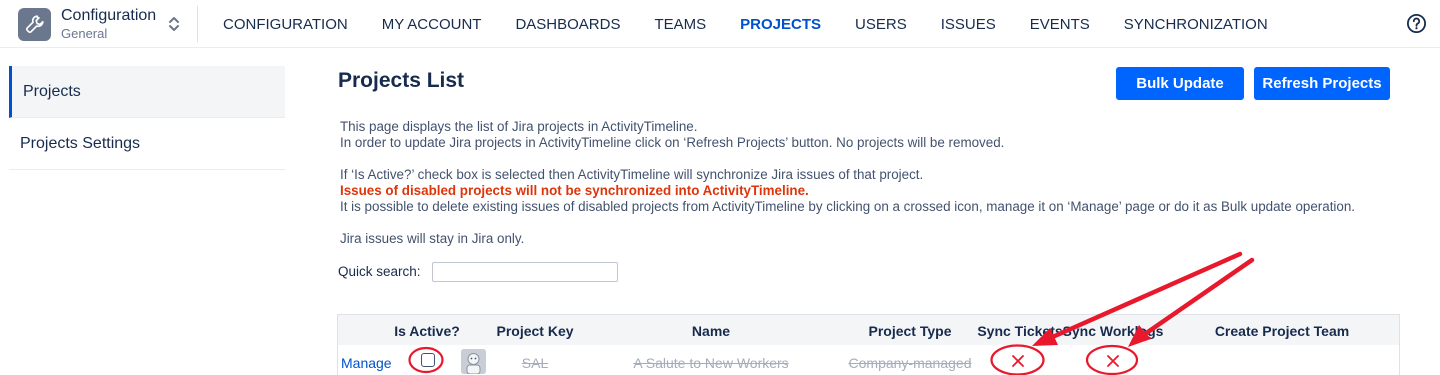 The image size is (1440, 375). Describe the element at coordinates (174, 26) in the screenshot. I see `chevron-up-down-icon` at that location.